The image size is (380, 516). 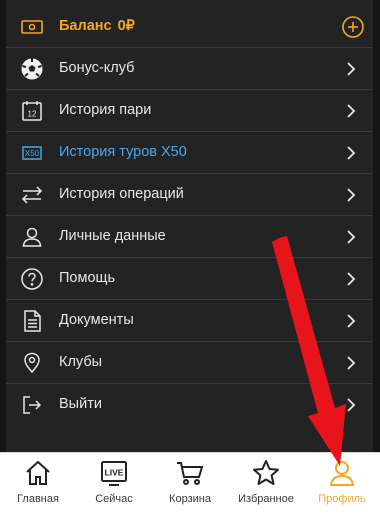 I want to click on wallet-icon, so click(x=32, y=27).